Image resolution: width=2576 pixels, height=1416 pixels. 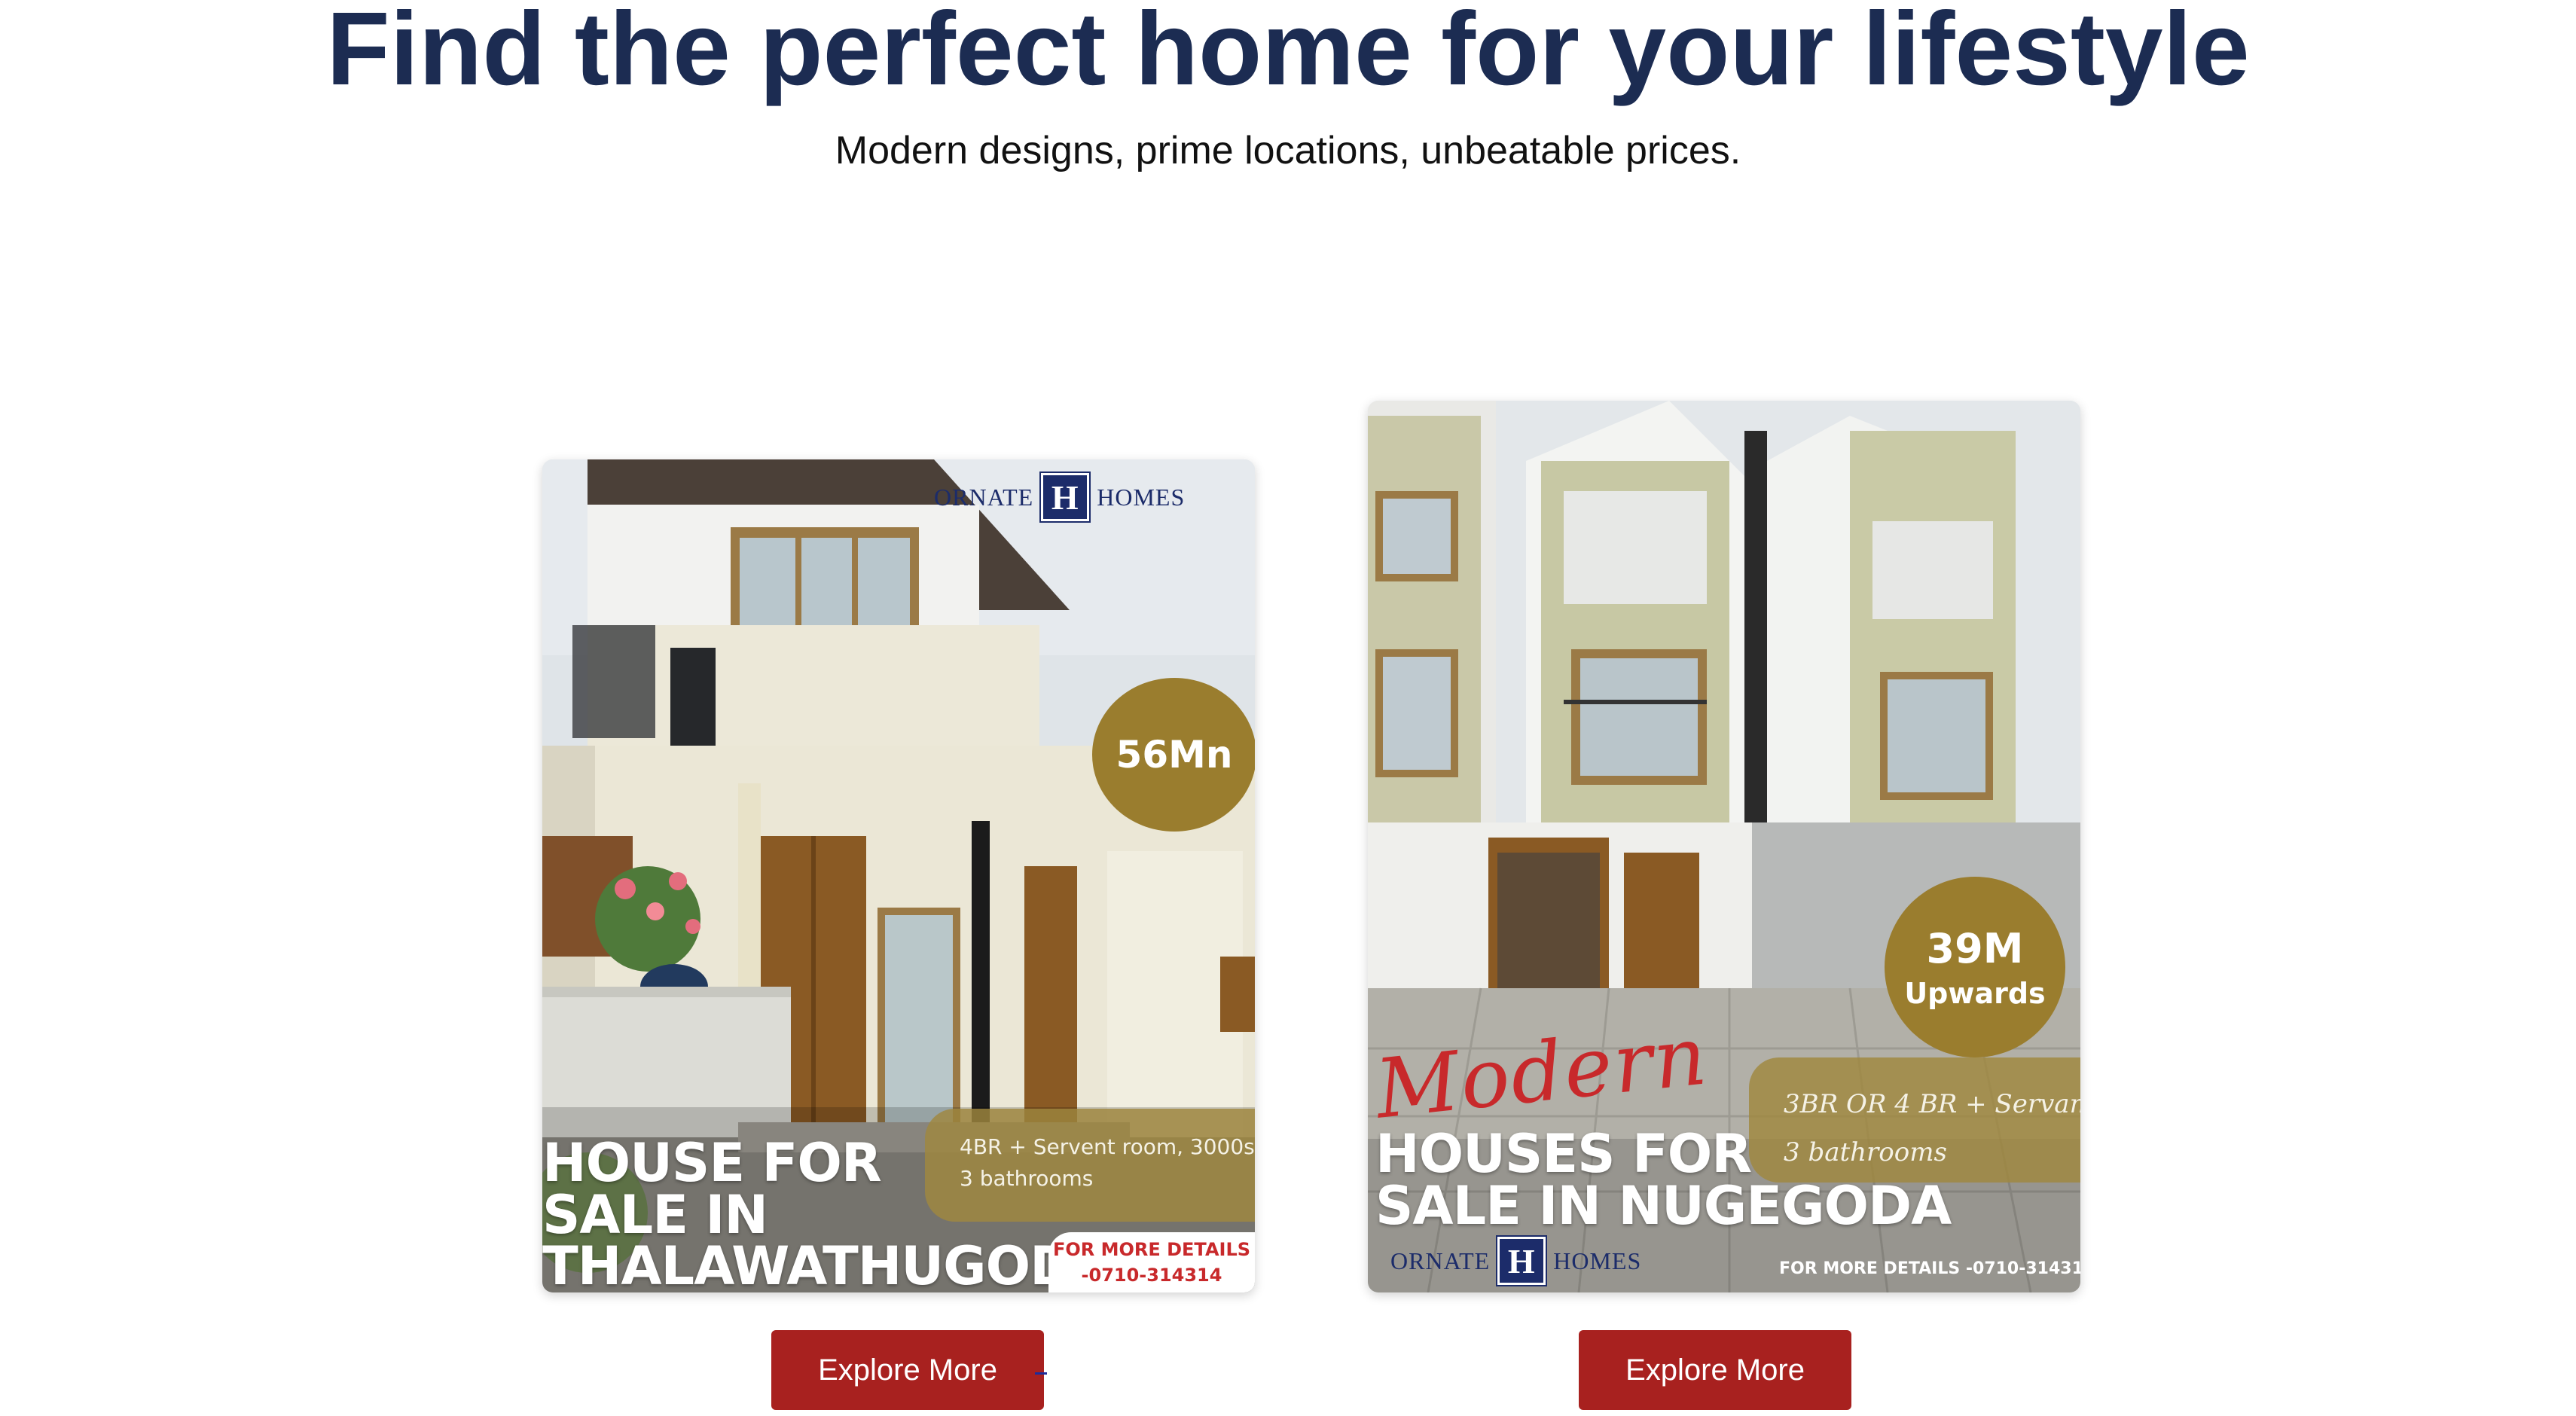 I want to click on price-qualifier: Upwards, so click(x=1975, y=993).